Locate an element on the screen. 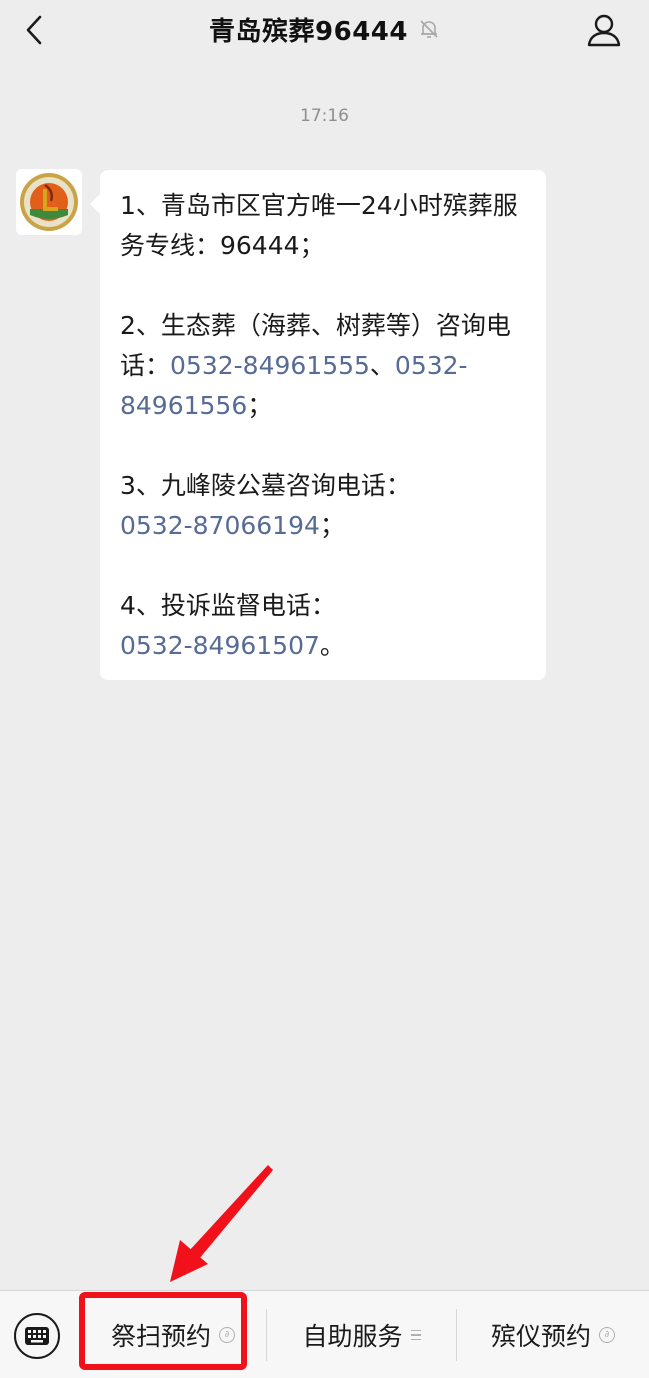 This screenshot has width=649, height=1378. menu-item-self-service: 自助服务 is located at coordinates (361, 1334).